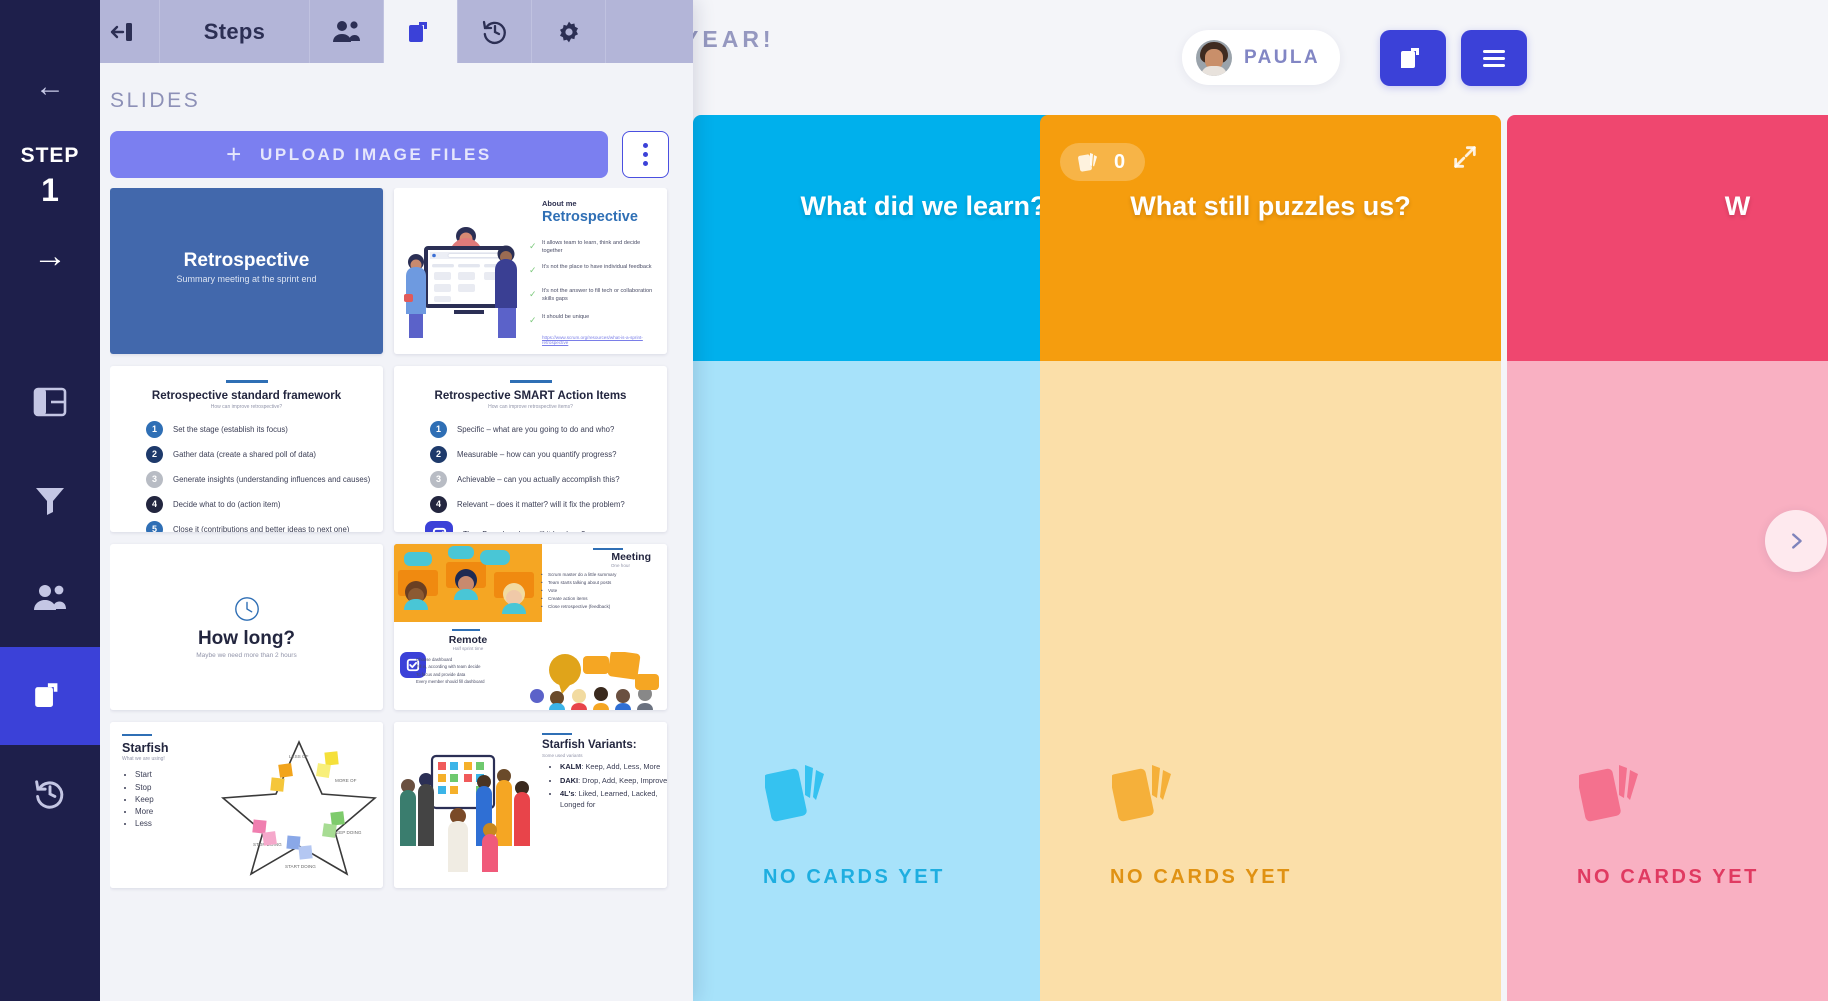 This screenshot has height=1001, width=1828. What do you see at coordinates (50, 190) in the screenshot?
I see `step-number: 1` at bounding box center [50, 190].